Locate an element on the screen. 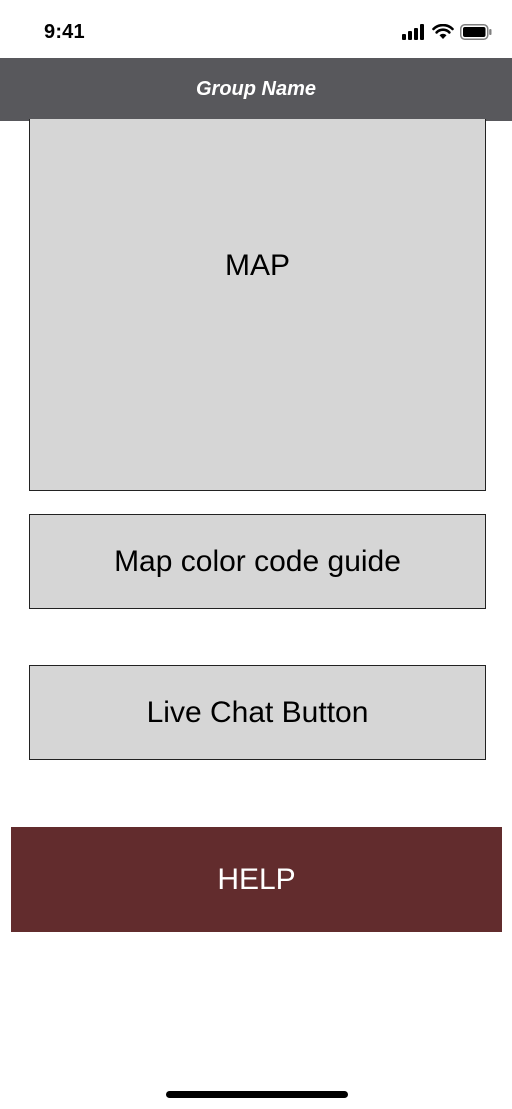  header-bar: Group Name is located at coordinates (256, 89).